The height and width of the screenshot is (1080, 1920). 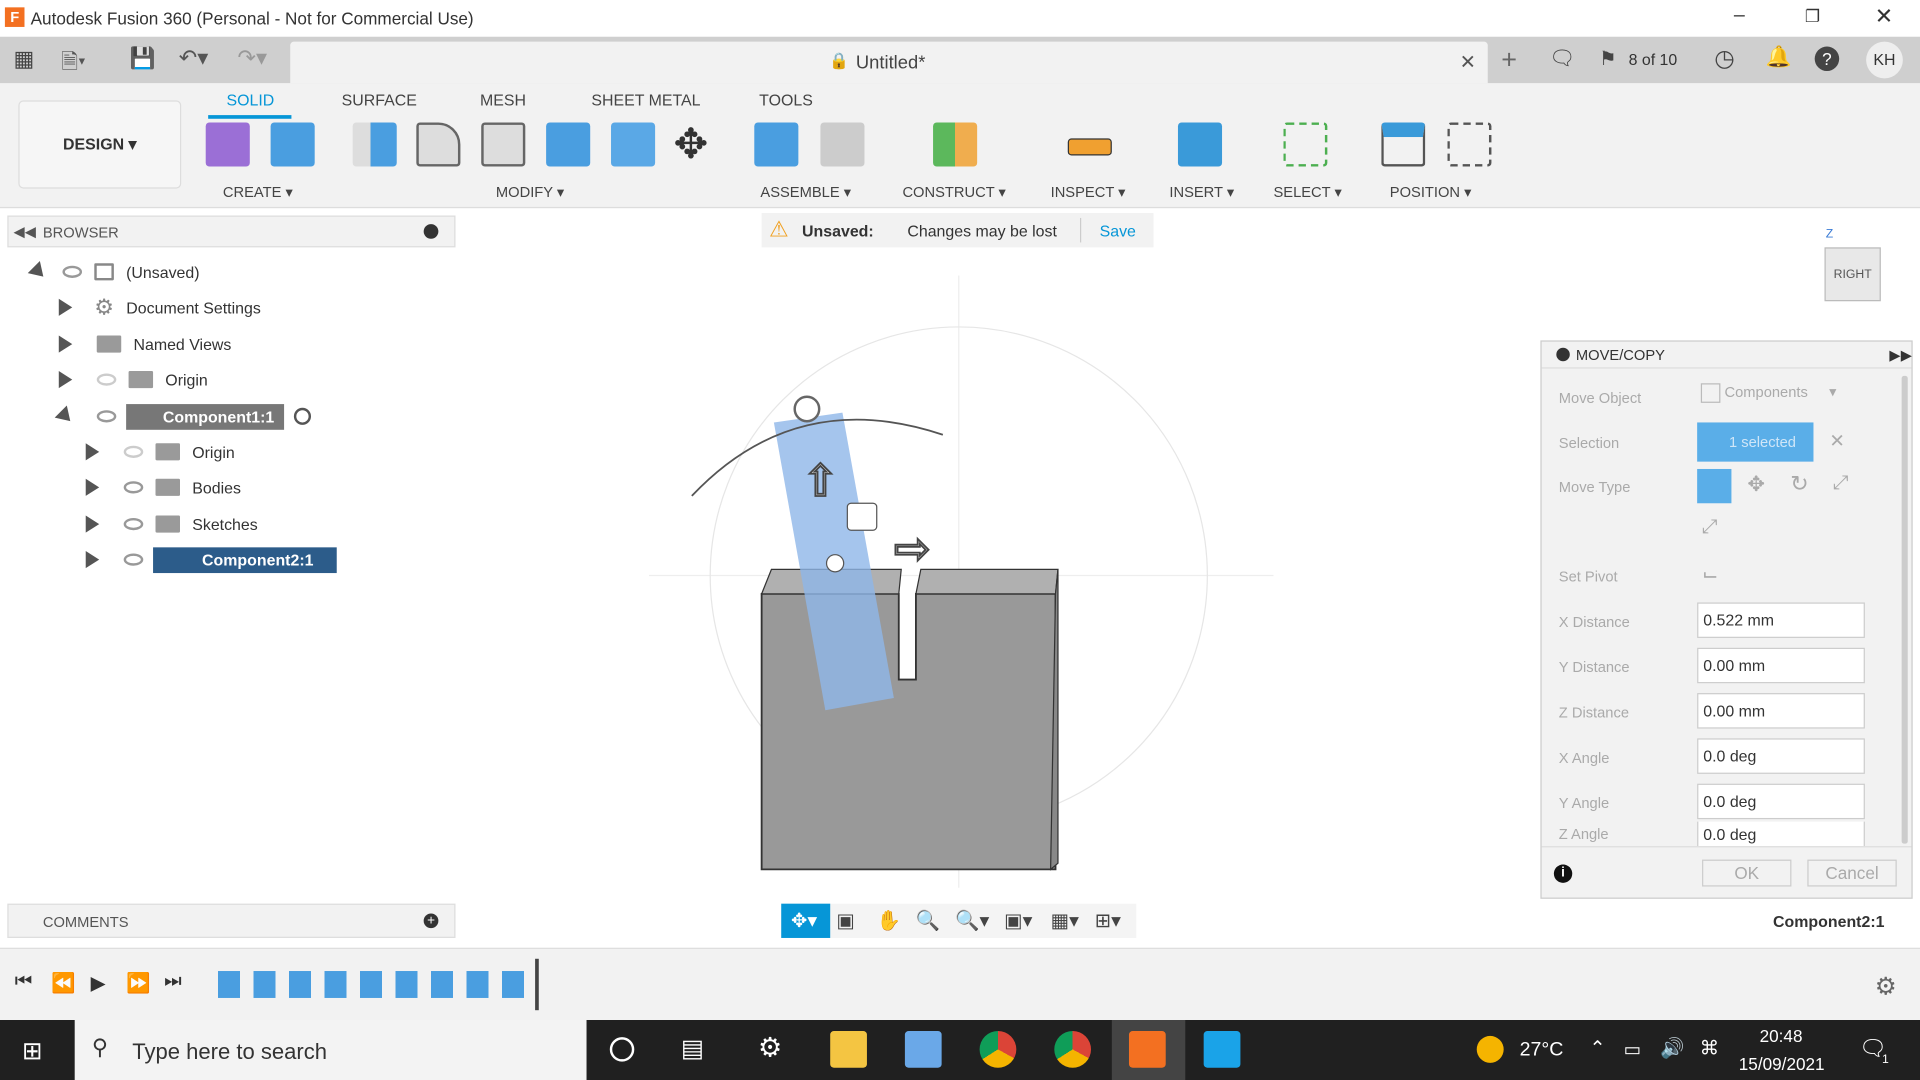 I want to click on clock-date: 15/09/2021, so click(x=1782, y=1064).